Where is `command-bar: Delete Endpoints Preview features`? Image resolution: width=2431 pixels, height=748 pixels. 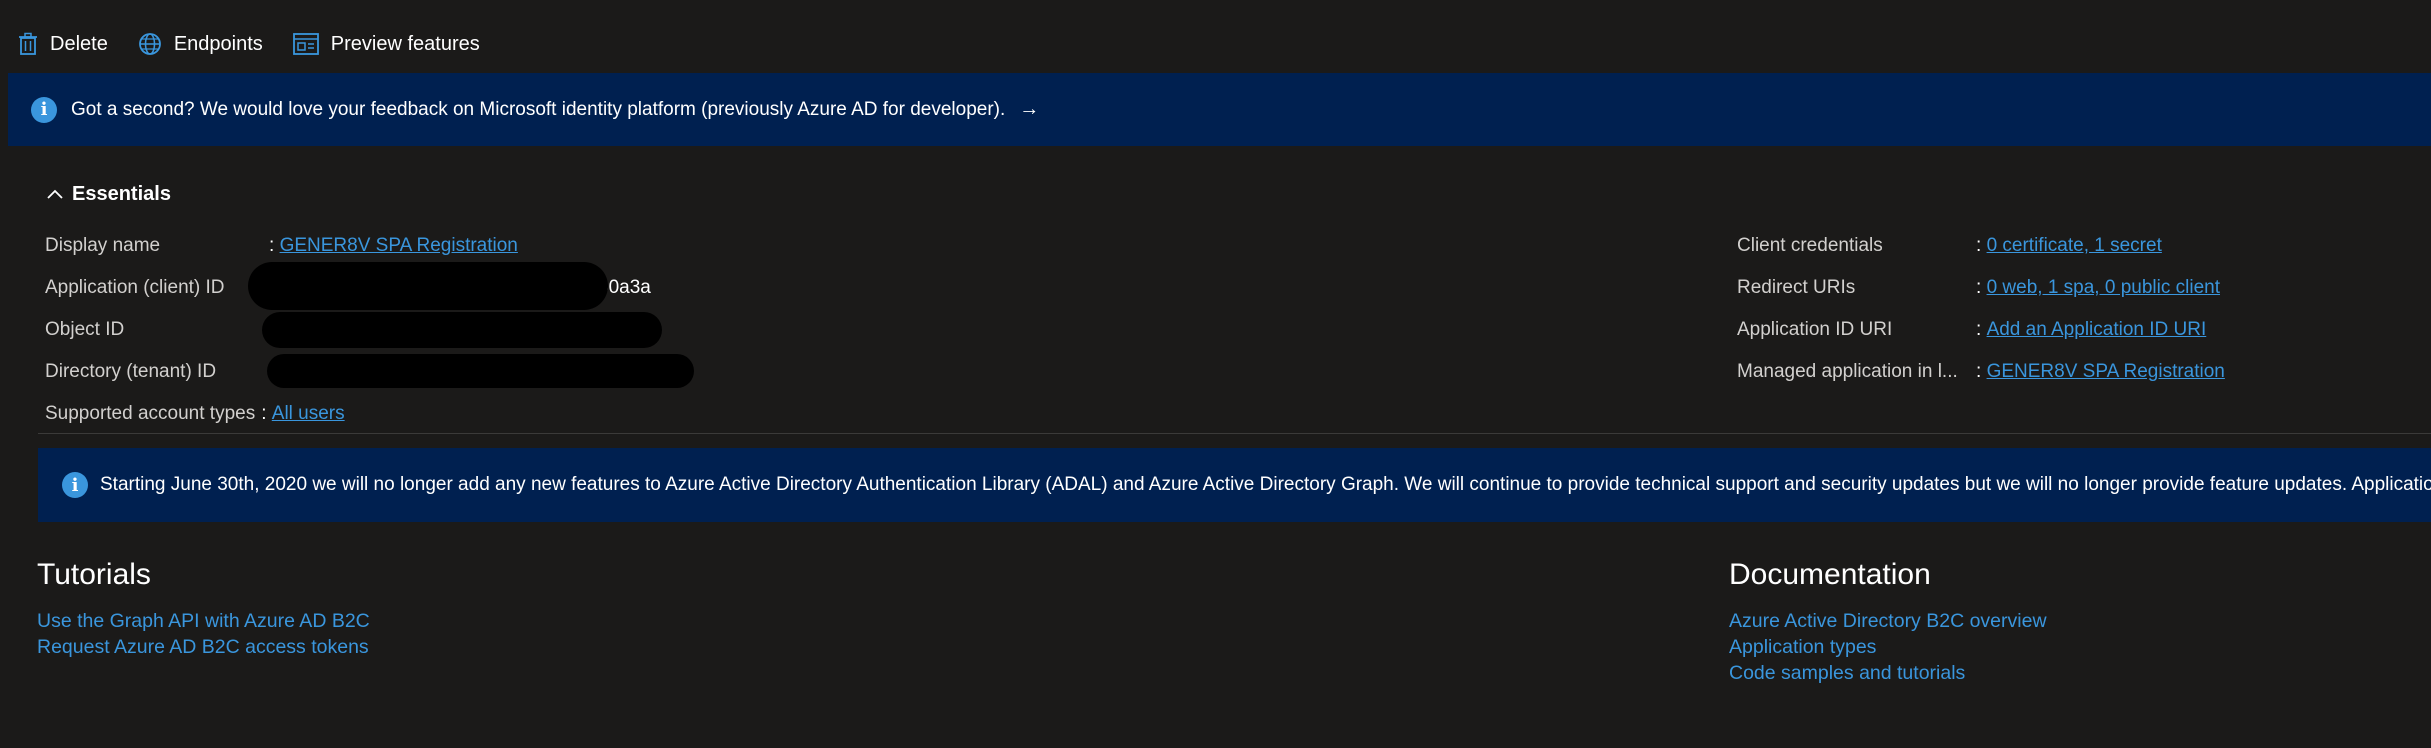 command-bar: Delete Endpoints Preview features is located at coordinates (249, 44).